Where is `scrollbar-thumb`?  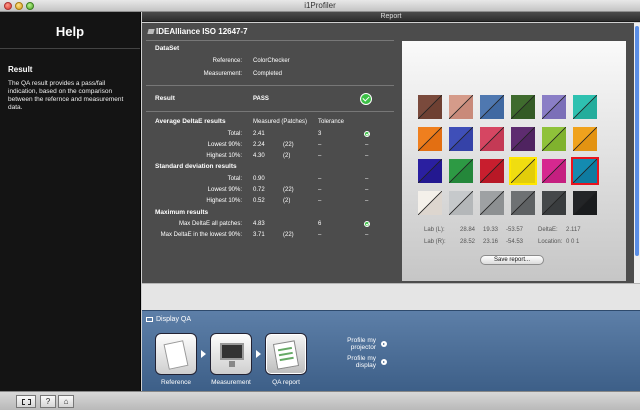 scrollbar-thumb is located at coordinates (637, 141).